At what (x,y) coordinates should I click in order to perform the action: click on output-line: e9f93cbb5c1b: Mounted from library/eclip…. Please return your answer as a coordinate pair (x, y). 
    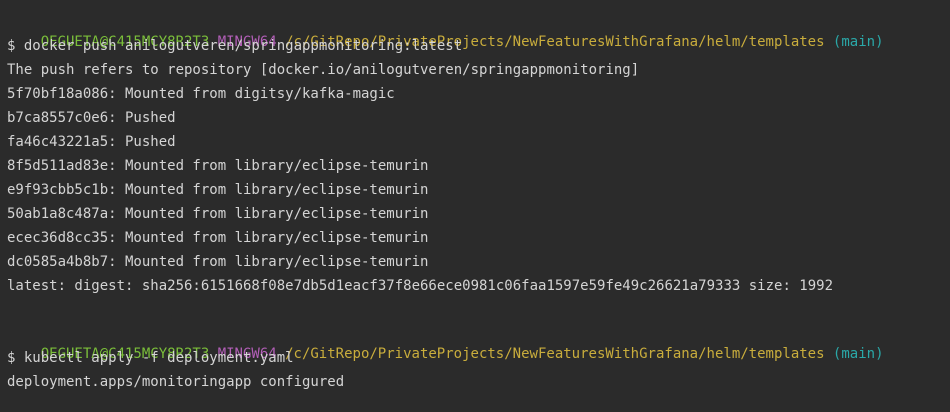
    Looking at the image, I should click on (218, 190).